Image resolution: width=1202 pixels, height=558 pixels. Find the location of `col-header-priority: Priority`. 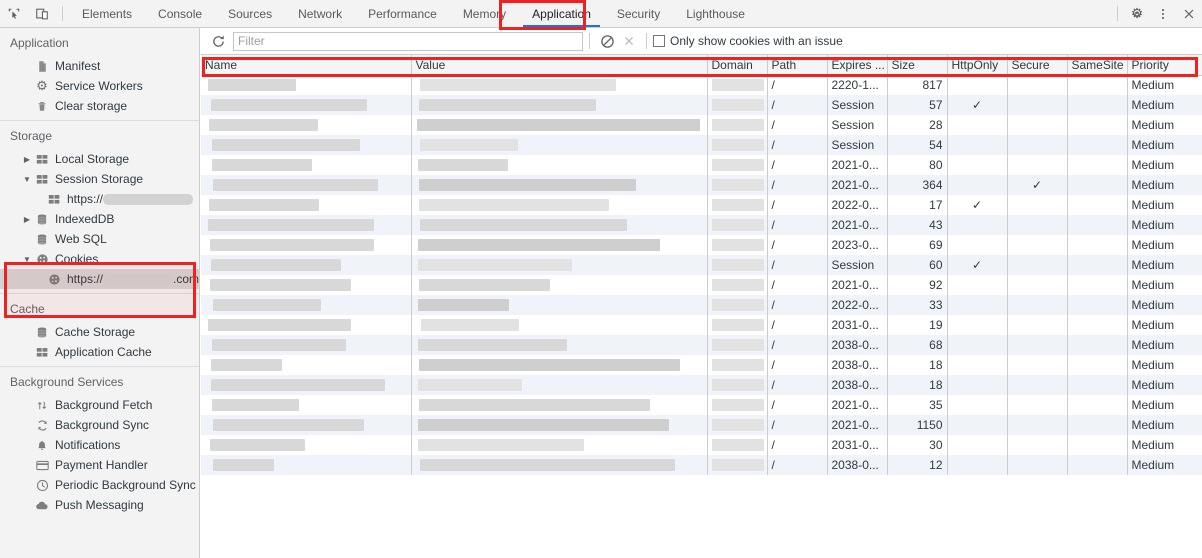

col-header-priority: Priority is located at coordinates (1164, 65).